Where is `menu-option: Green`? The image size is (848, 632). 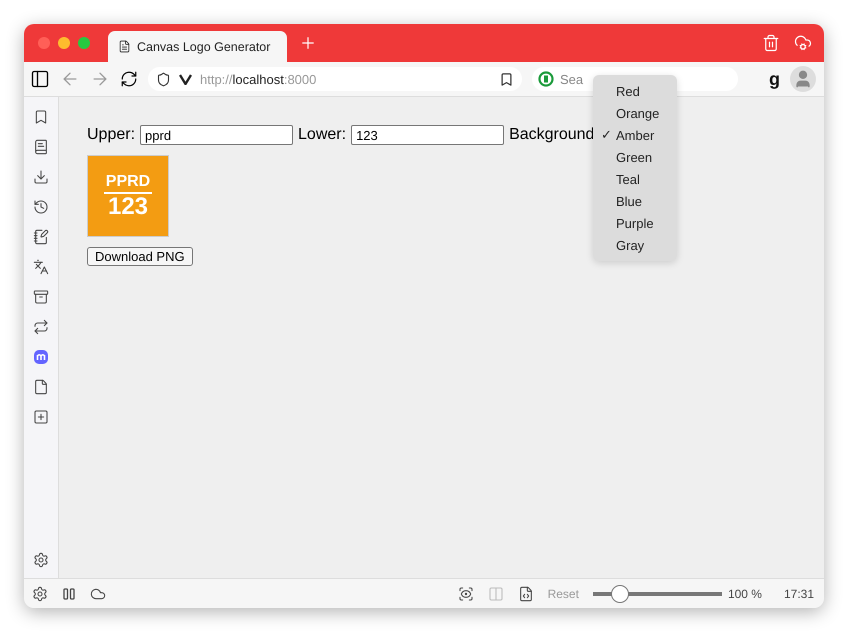
menu-option: Green is located at coordinates (635, 157).